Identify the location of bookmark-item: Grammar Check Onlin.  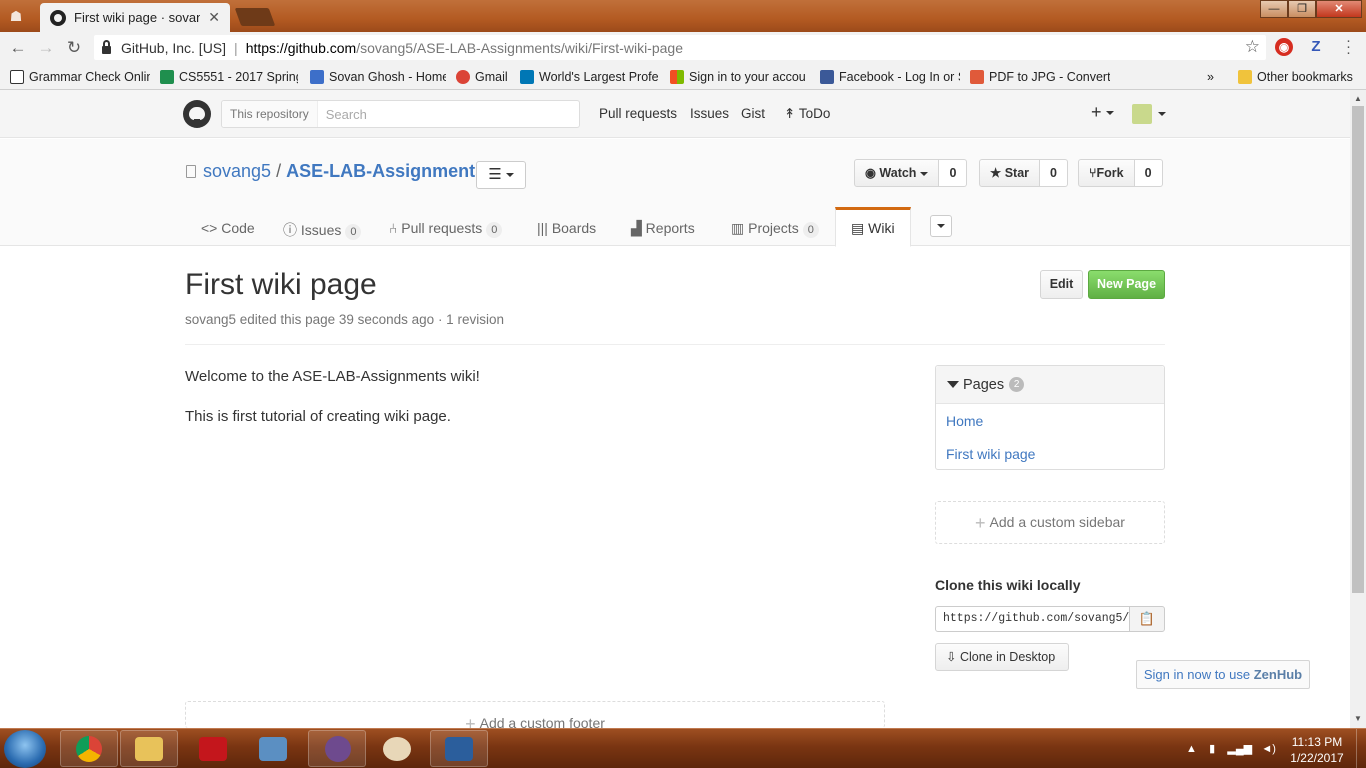
(80, 77).